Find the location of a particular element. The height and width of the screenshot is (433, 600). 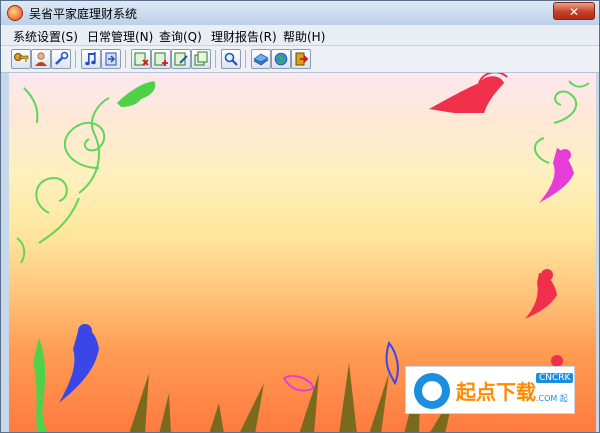

toolbar is located at coordinates (300, 59).